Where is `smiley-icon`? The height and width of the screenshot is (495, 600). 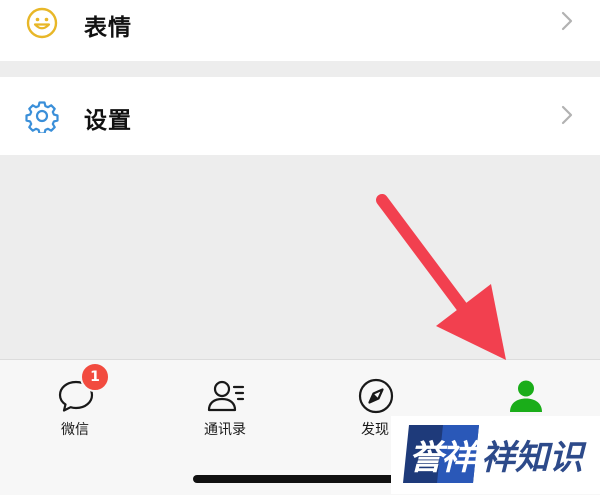
smiley-icon is located at coordinates (42, 23).